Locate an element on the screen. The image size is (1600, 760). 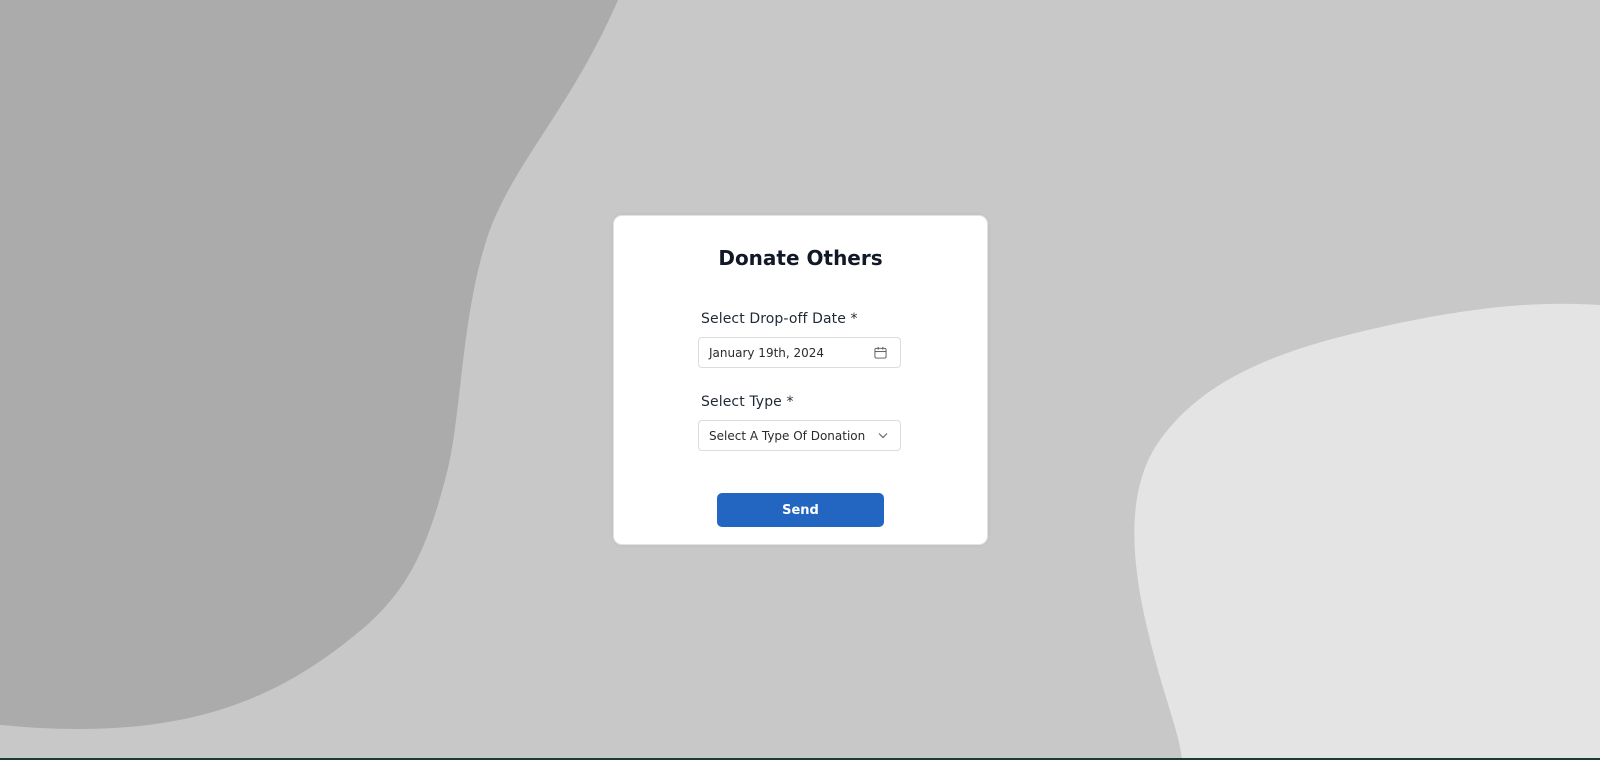
calendar-icon is located at coordinates (880, 352).